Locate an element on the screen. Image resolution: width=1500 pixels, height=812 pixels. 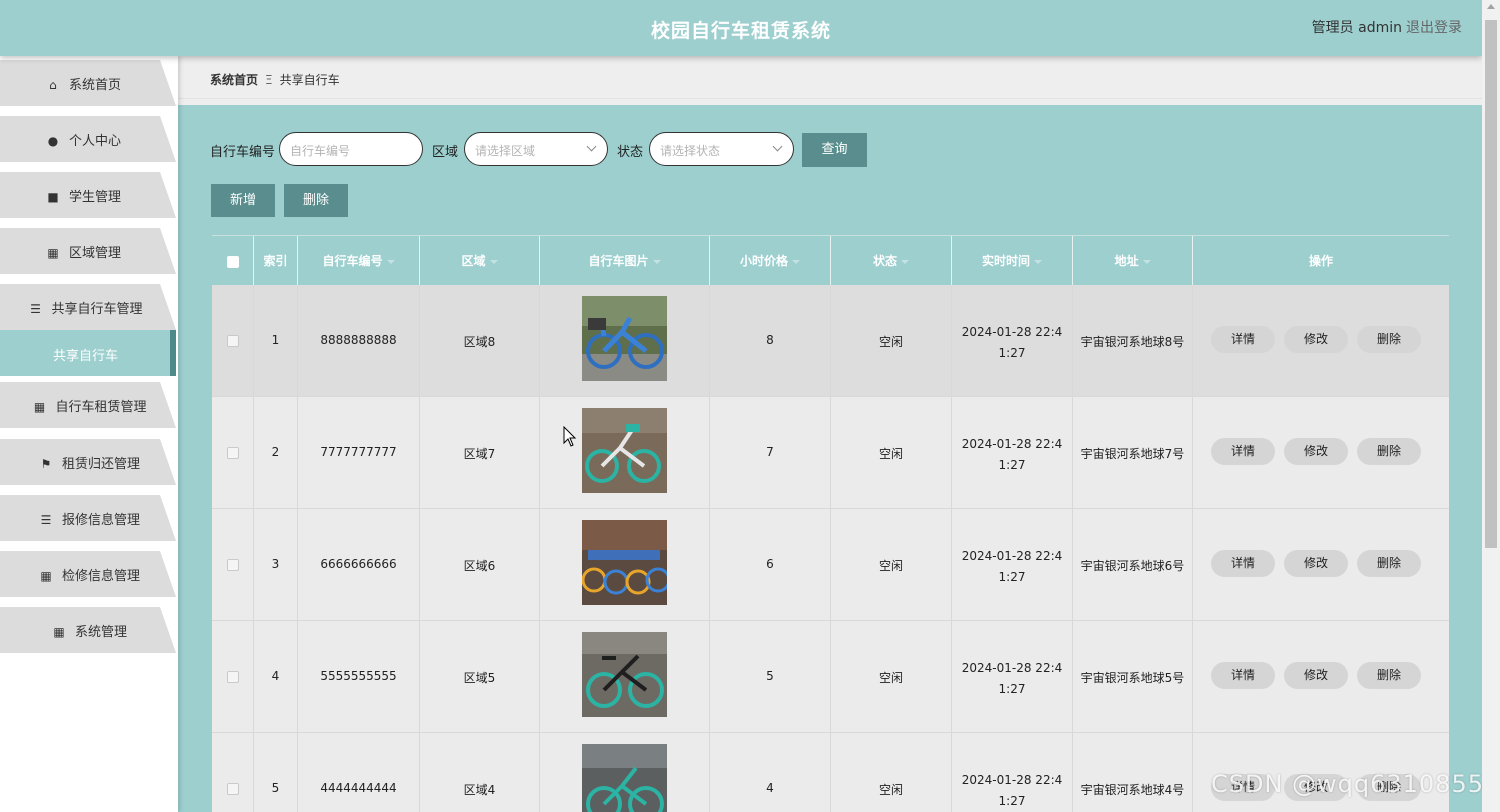
cell-address: 宇宙银河系地球4号 is located at coordinates (1132, 790).